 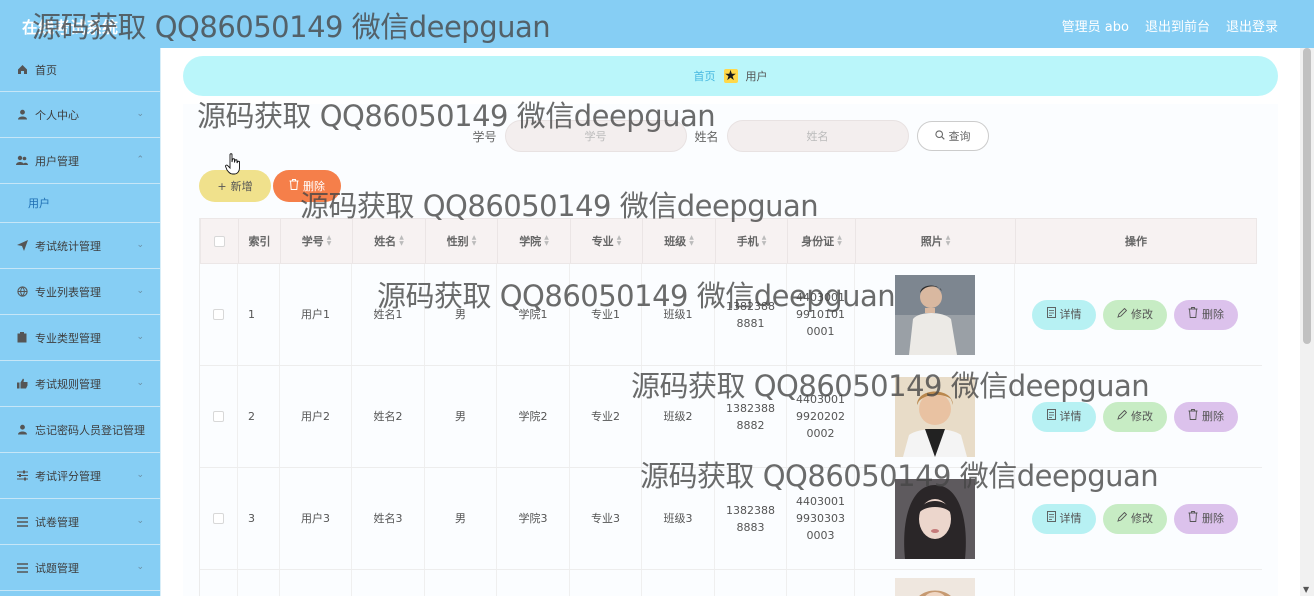 What do you see at coordinates (1306, 589) in the screenshot?
I see `scroll-down-arrow-icon: ▼` at bounding box center [1306, 589].